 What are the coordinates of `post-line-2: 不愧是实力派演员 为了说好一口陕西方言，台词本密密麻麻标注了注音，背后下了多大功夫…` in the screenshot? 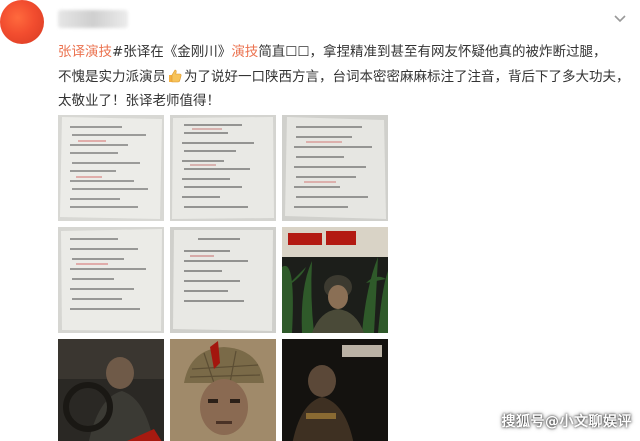 It's located at (345, 77).